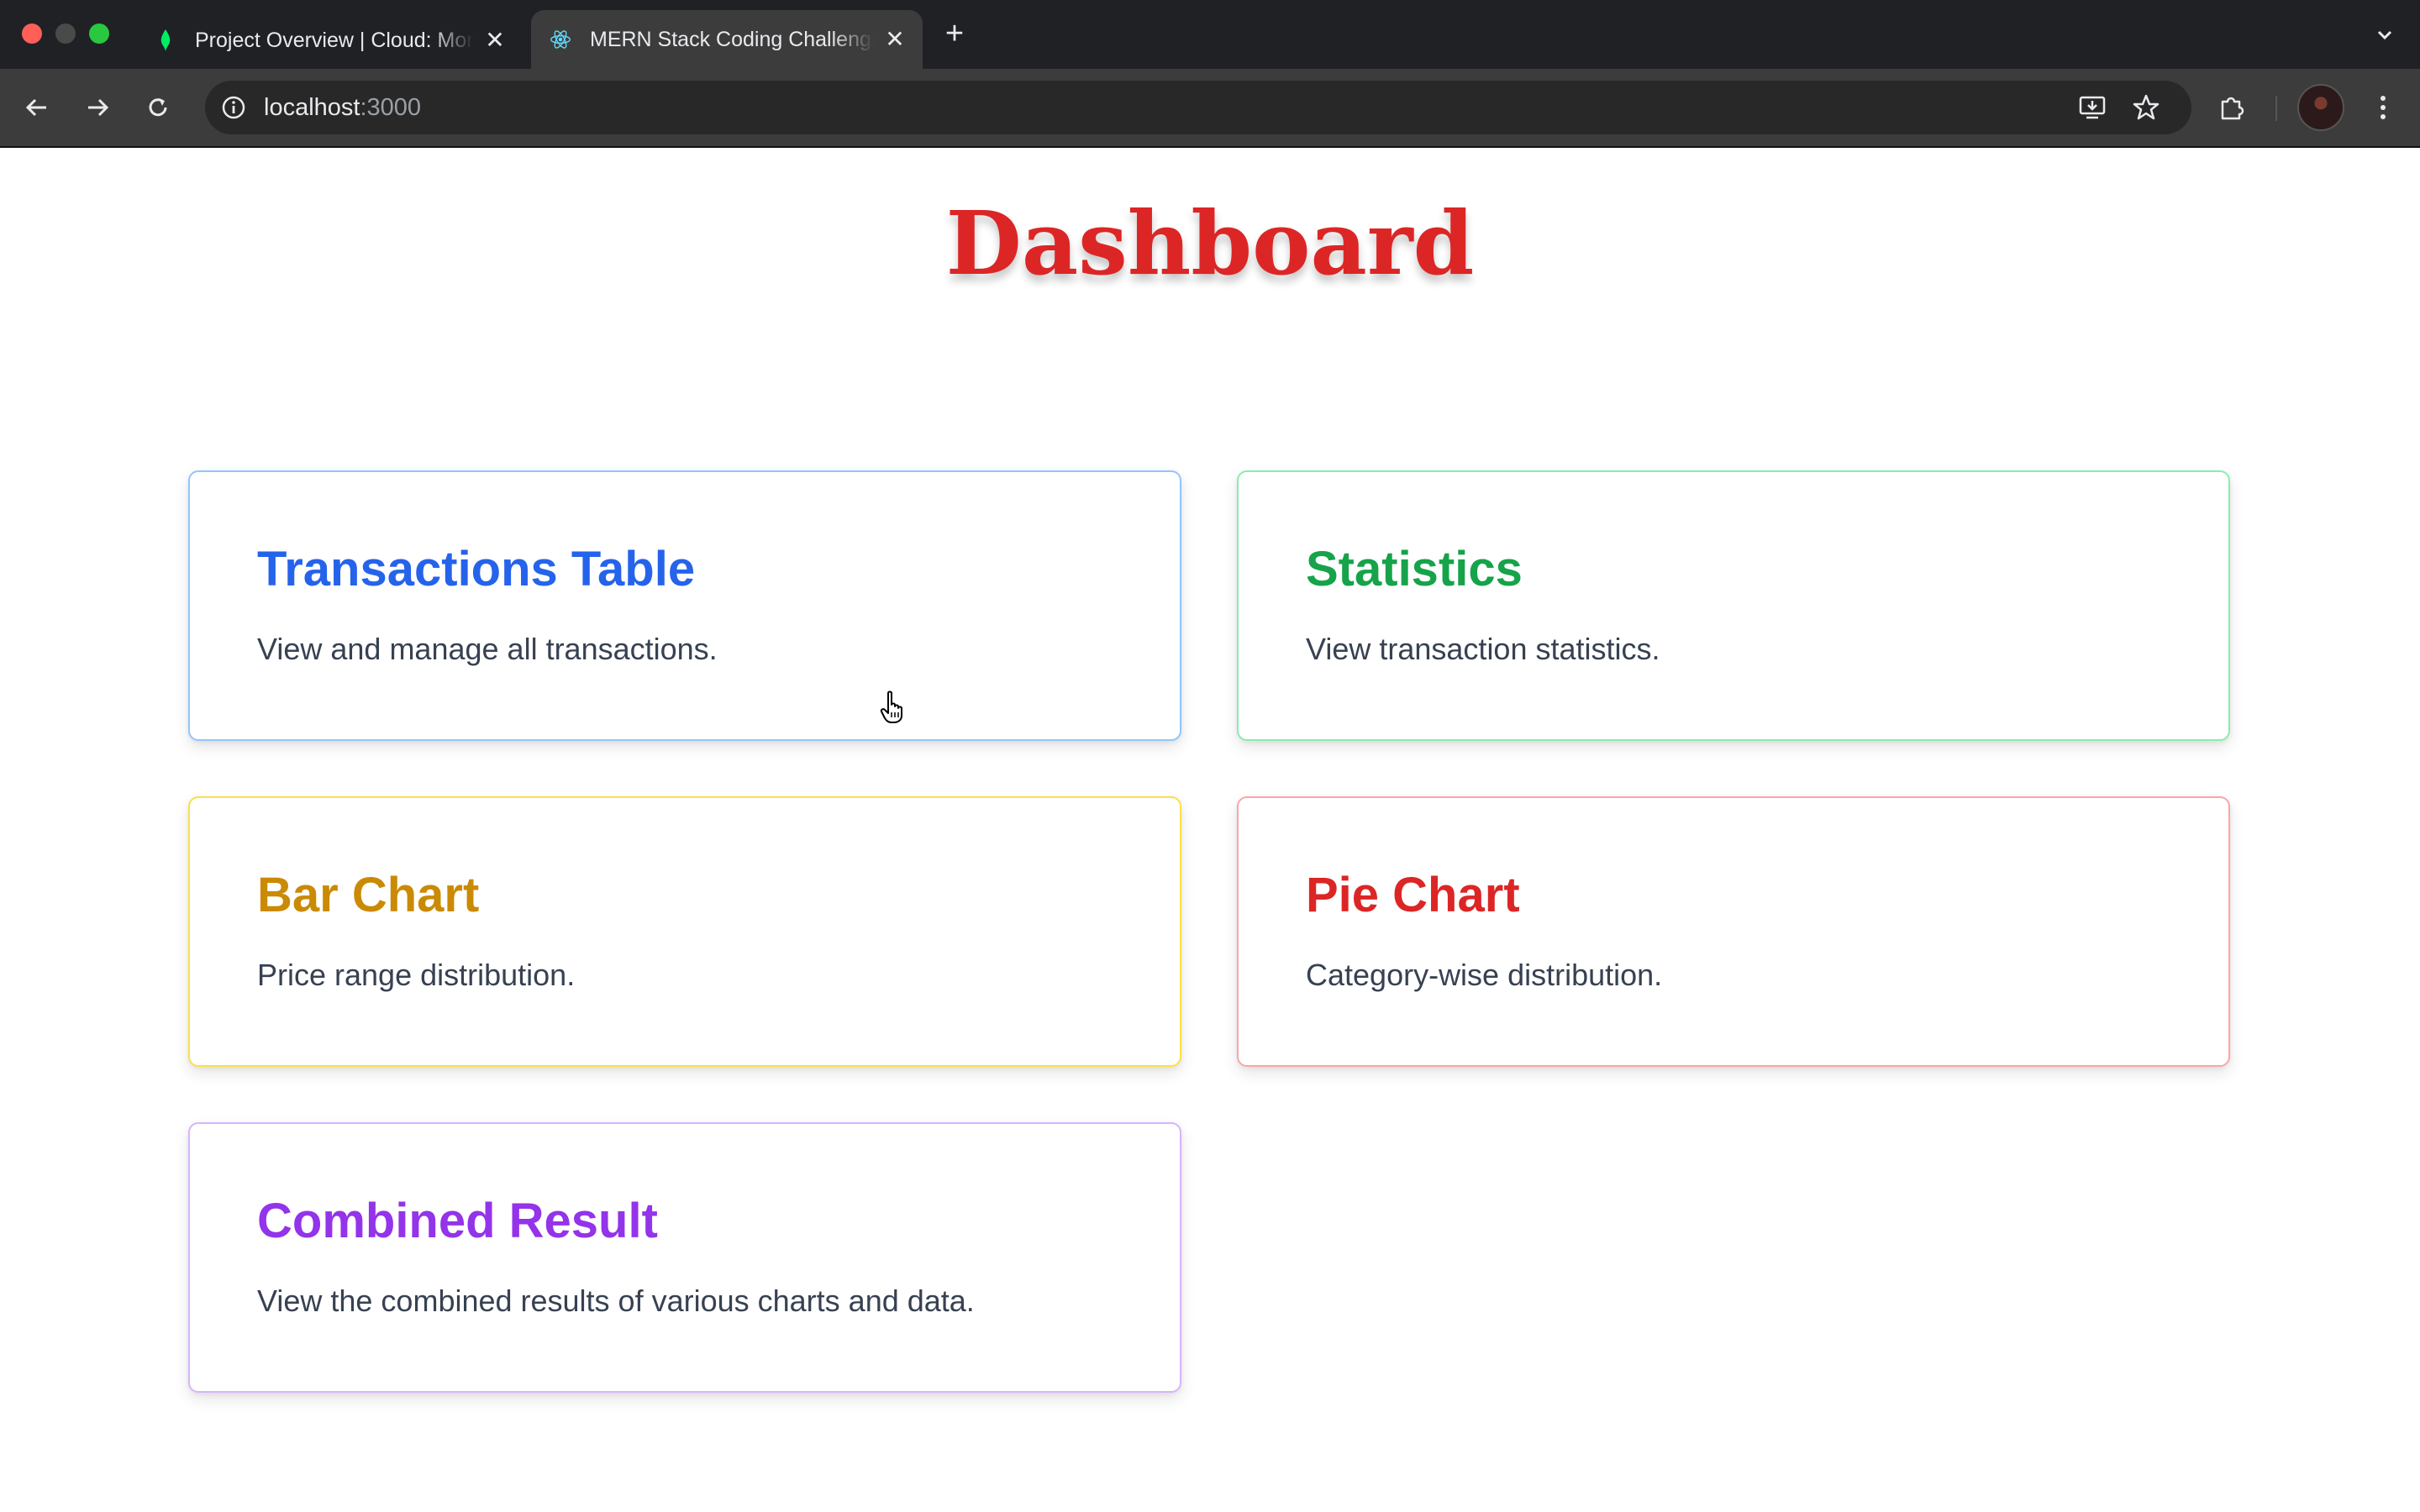 This screenshot has height=1512, width=2420. I want to click on tab-mern-challenge: MERN Stack Coding Challenge ✕, so click(727, 39).